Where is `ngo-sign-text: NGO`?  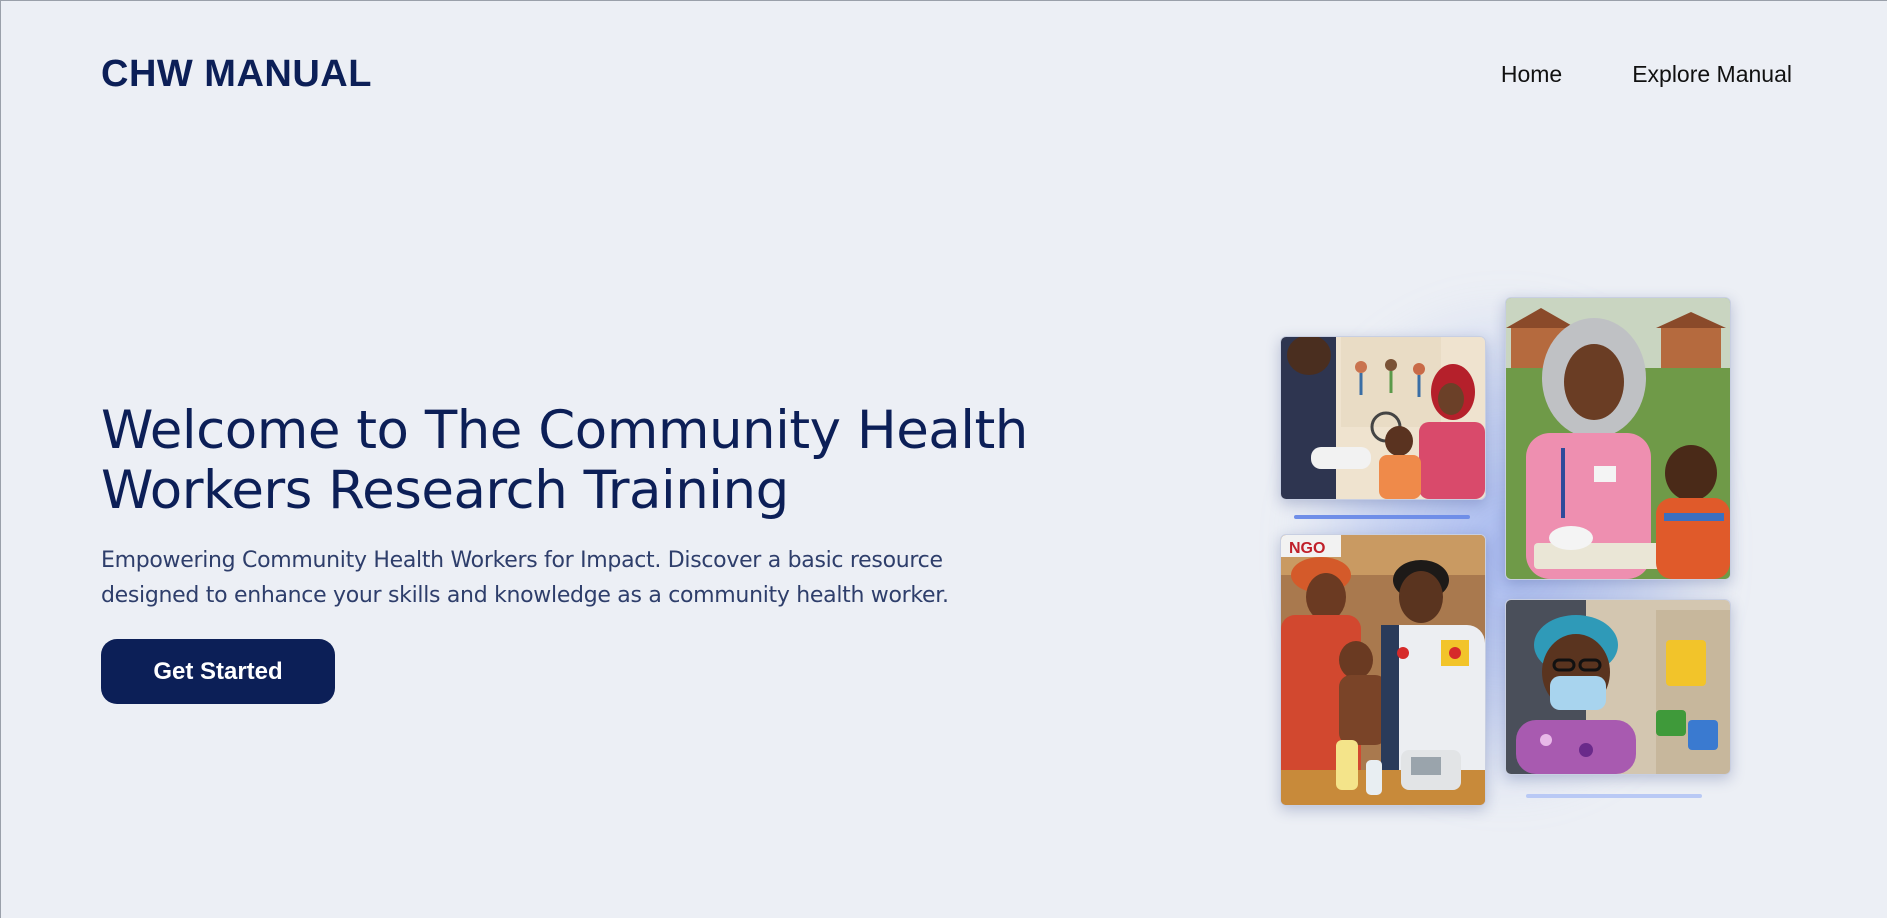 ngo-sign-text: NGO is located at coordinates (1307, 548).